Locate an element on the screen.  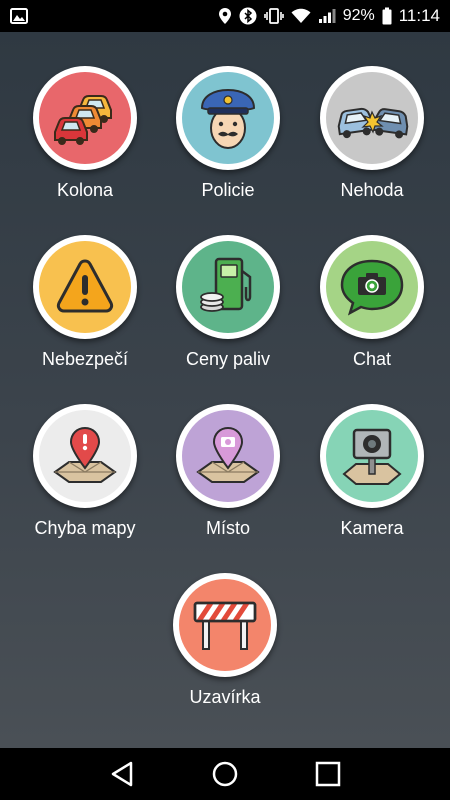
report-label: Chat is located at coordinates (372, 359).